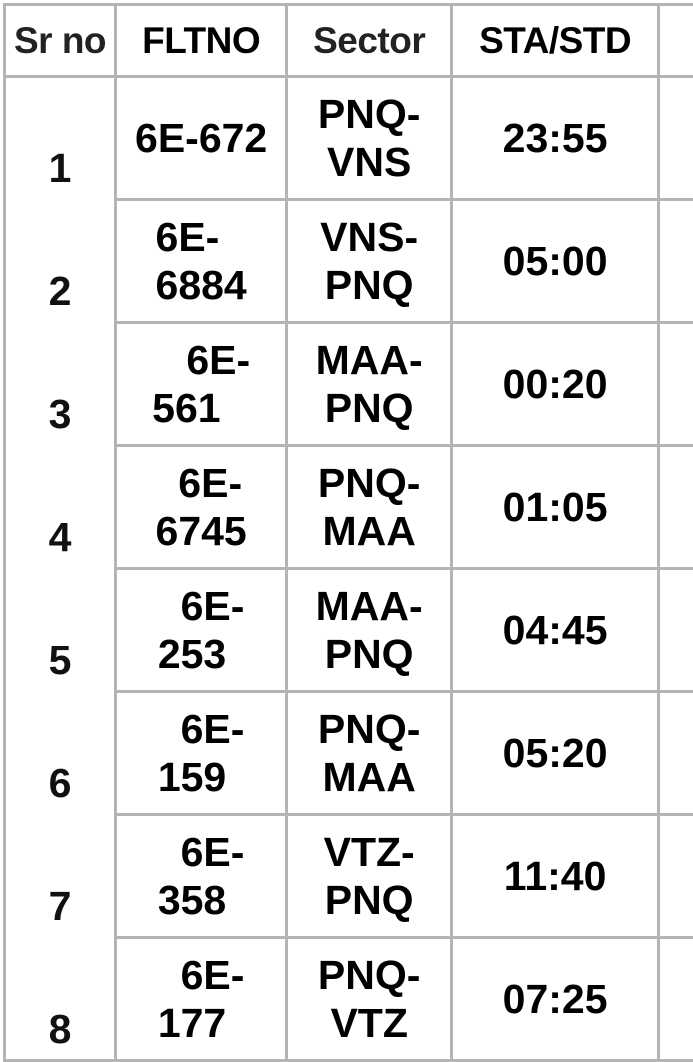 The image size is (693, 1062). I want to click on cell-sta-std: 07:25, so click(555, 999).